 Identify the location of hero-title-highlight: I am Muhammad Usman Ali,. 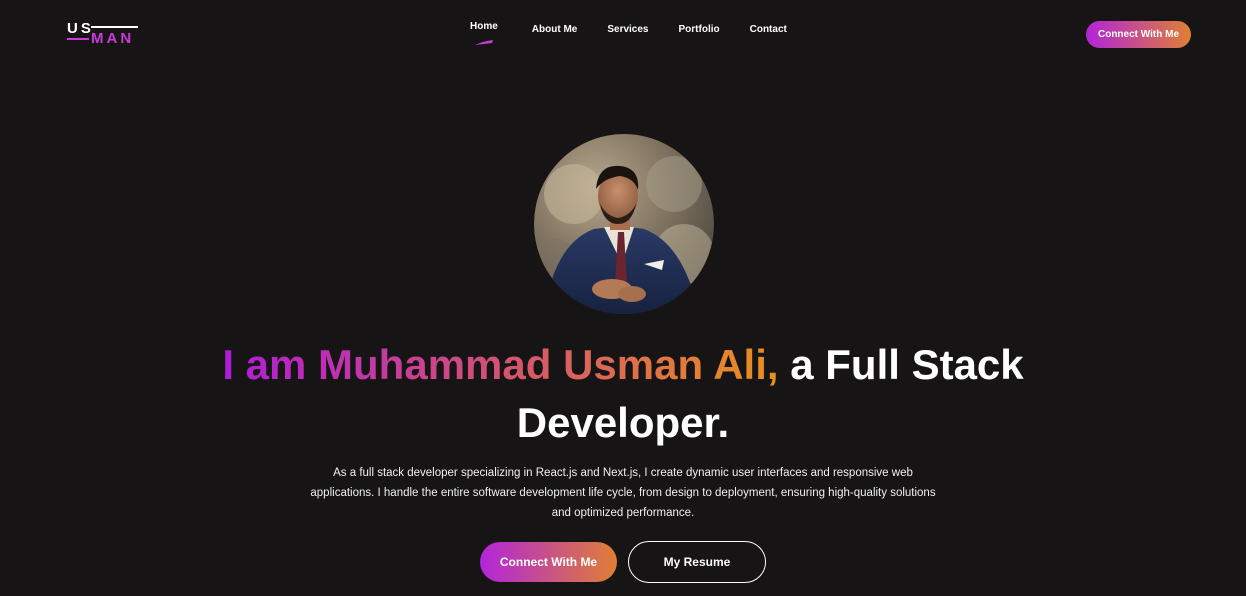
(500, 364).